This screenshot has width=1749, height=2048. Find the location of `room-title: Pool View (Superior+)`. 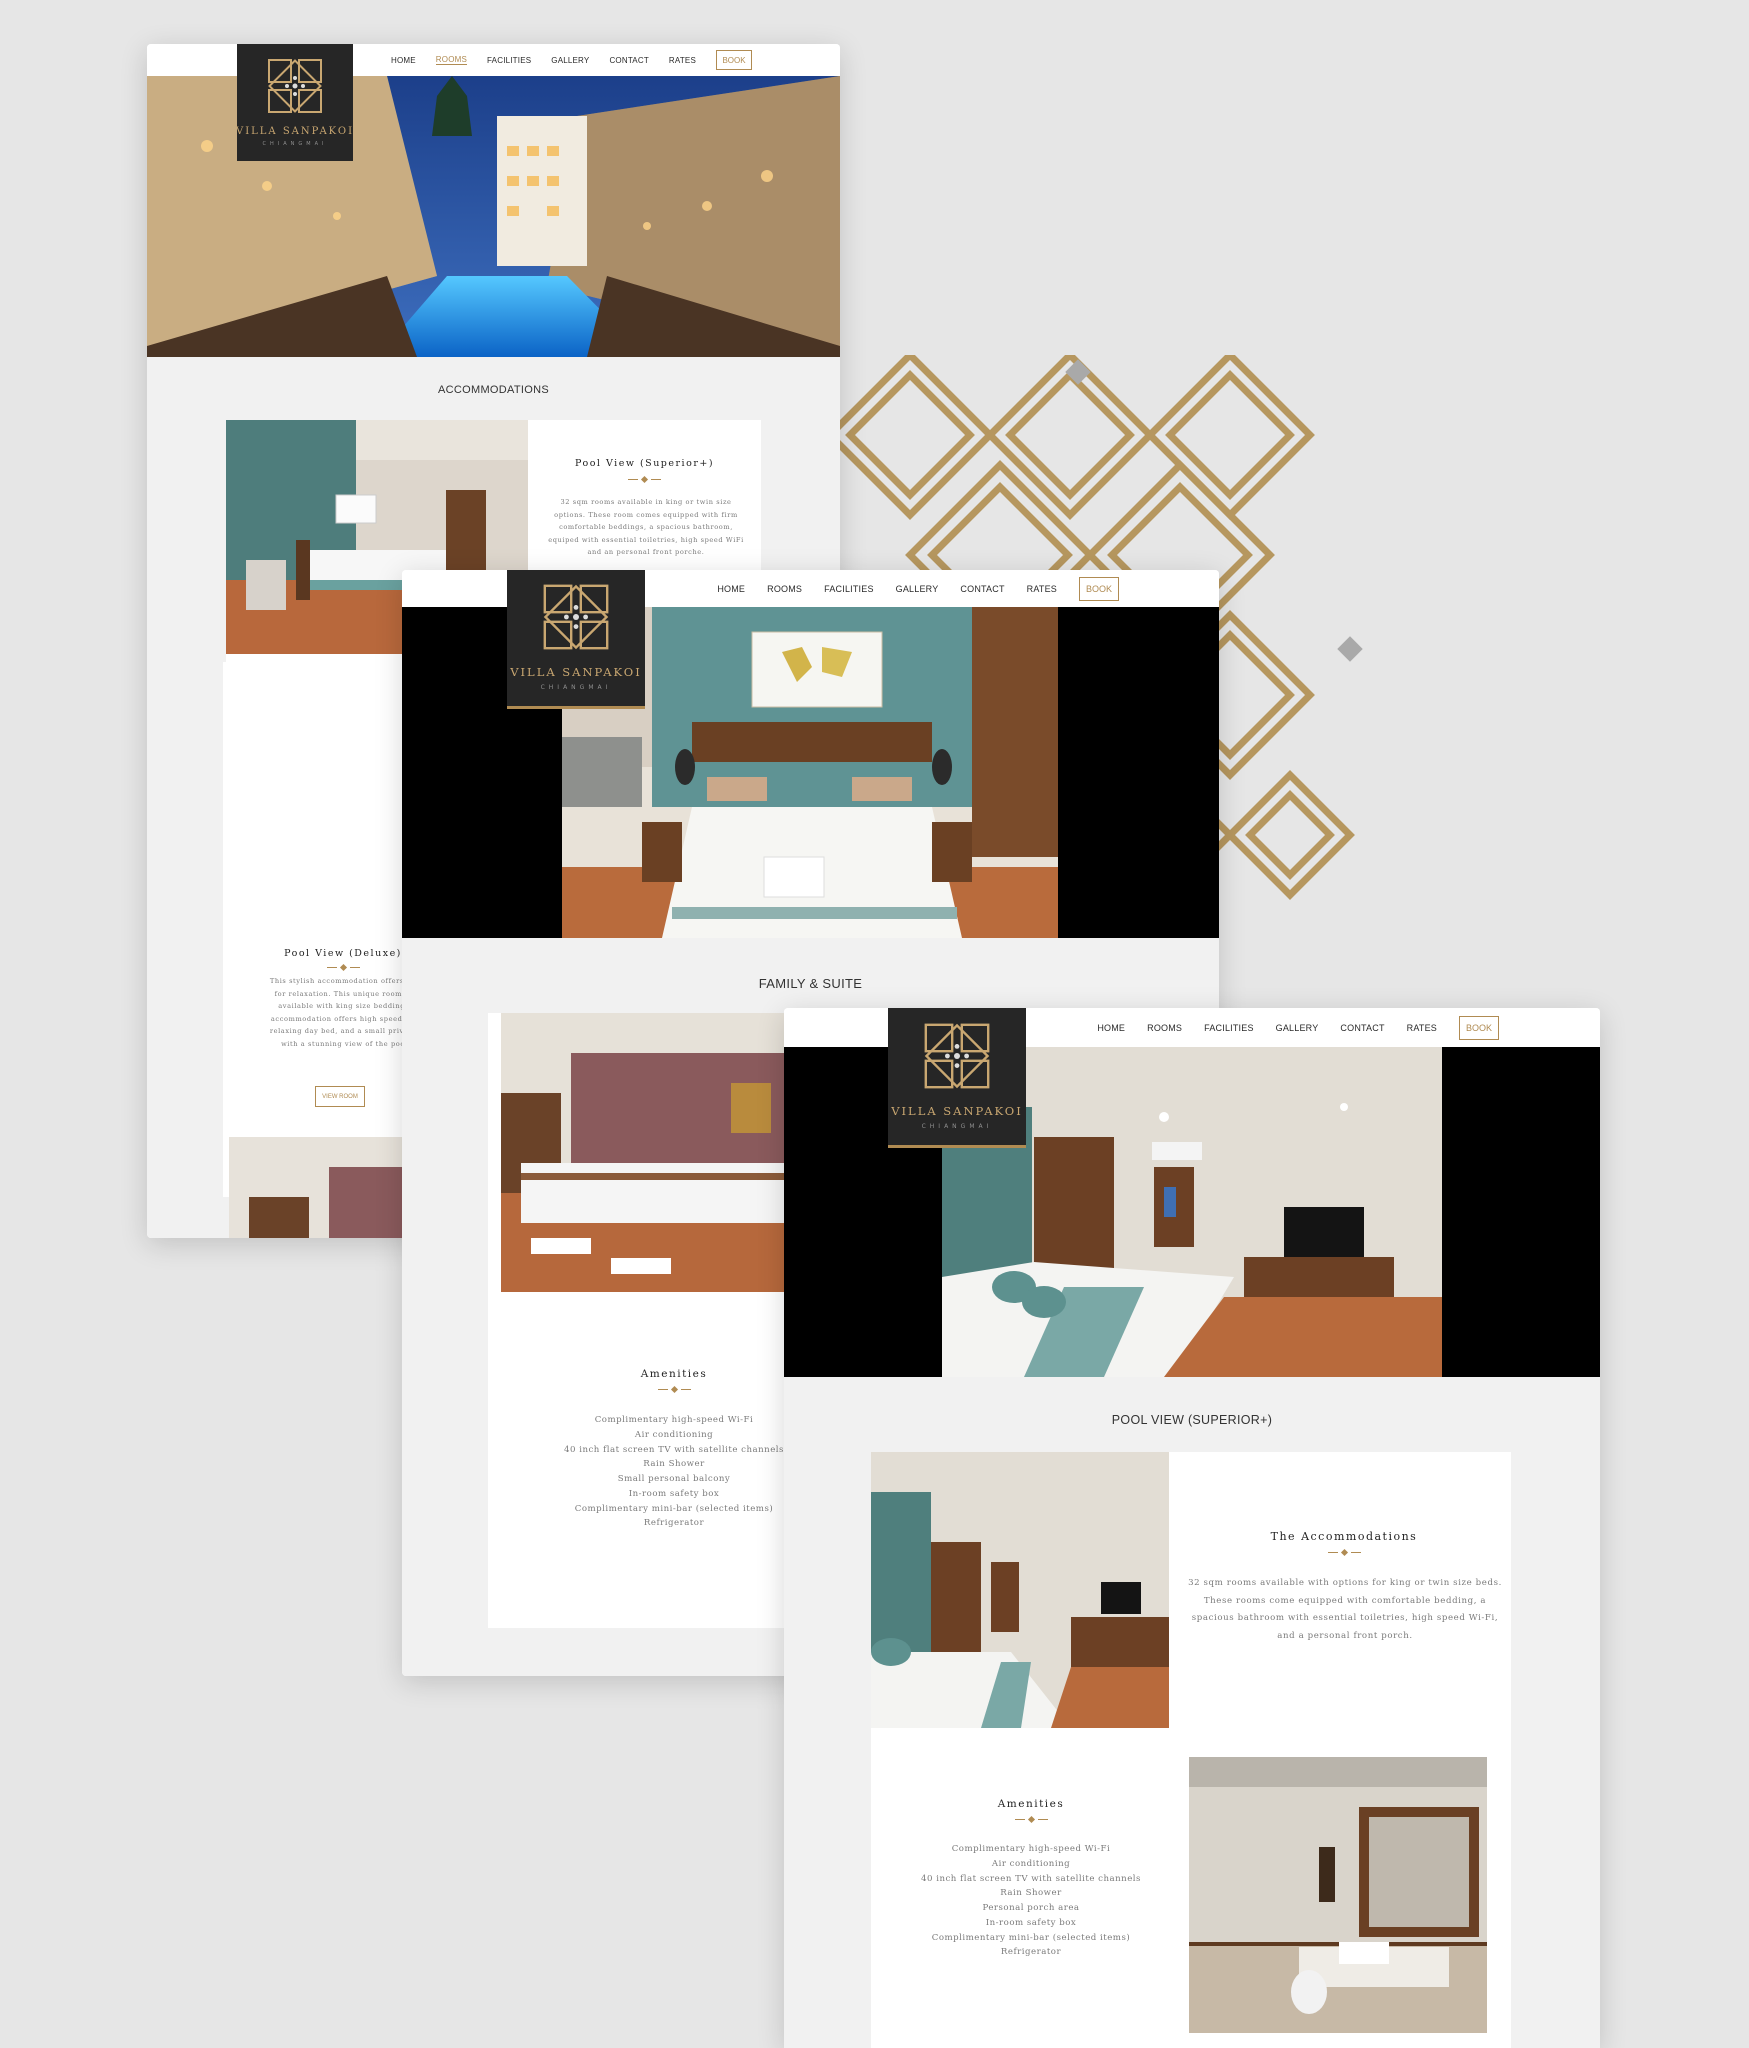

room-title: Pool View (Superior+) is located at coordinates (644, 463).